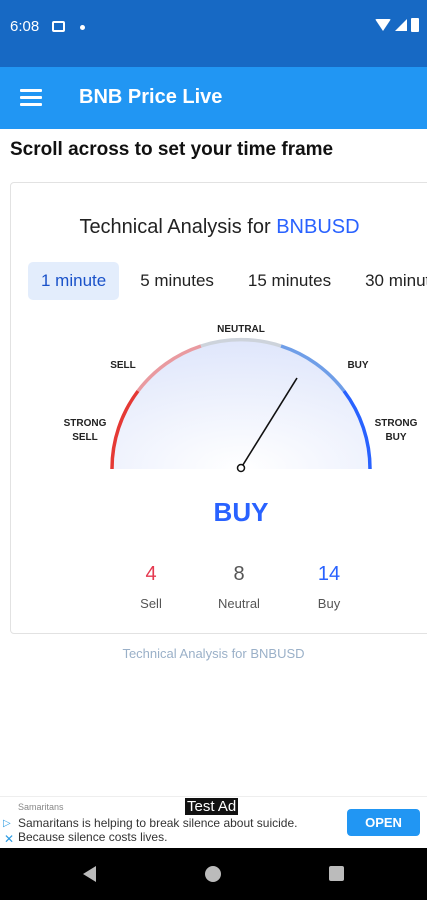 The image size is (427, 900). I want to click on time-frame-instruction: Scroll across to set your time frame, so click(172, 149).